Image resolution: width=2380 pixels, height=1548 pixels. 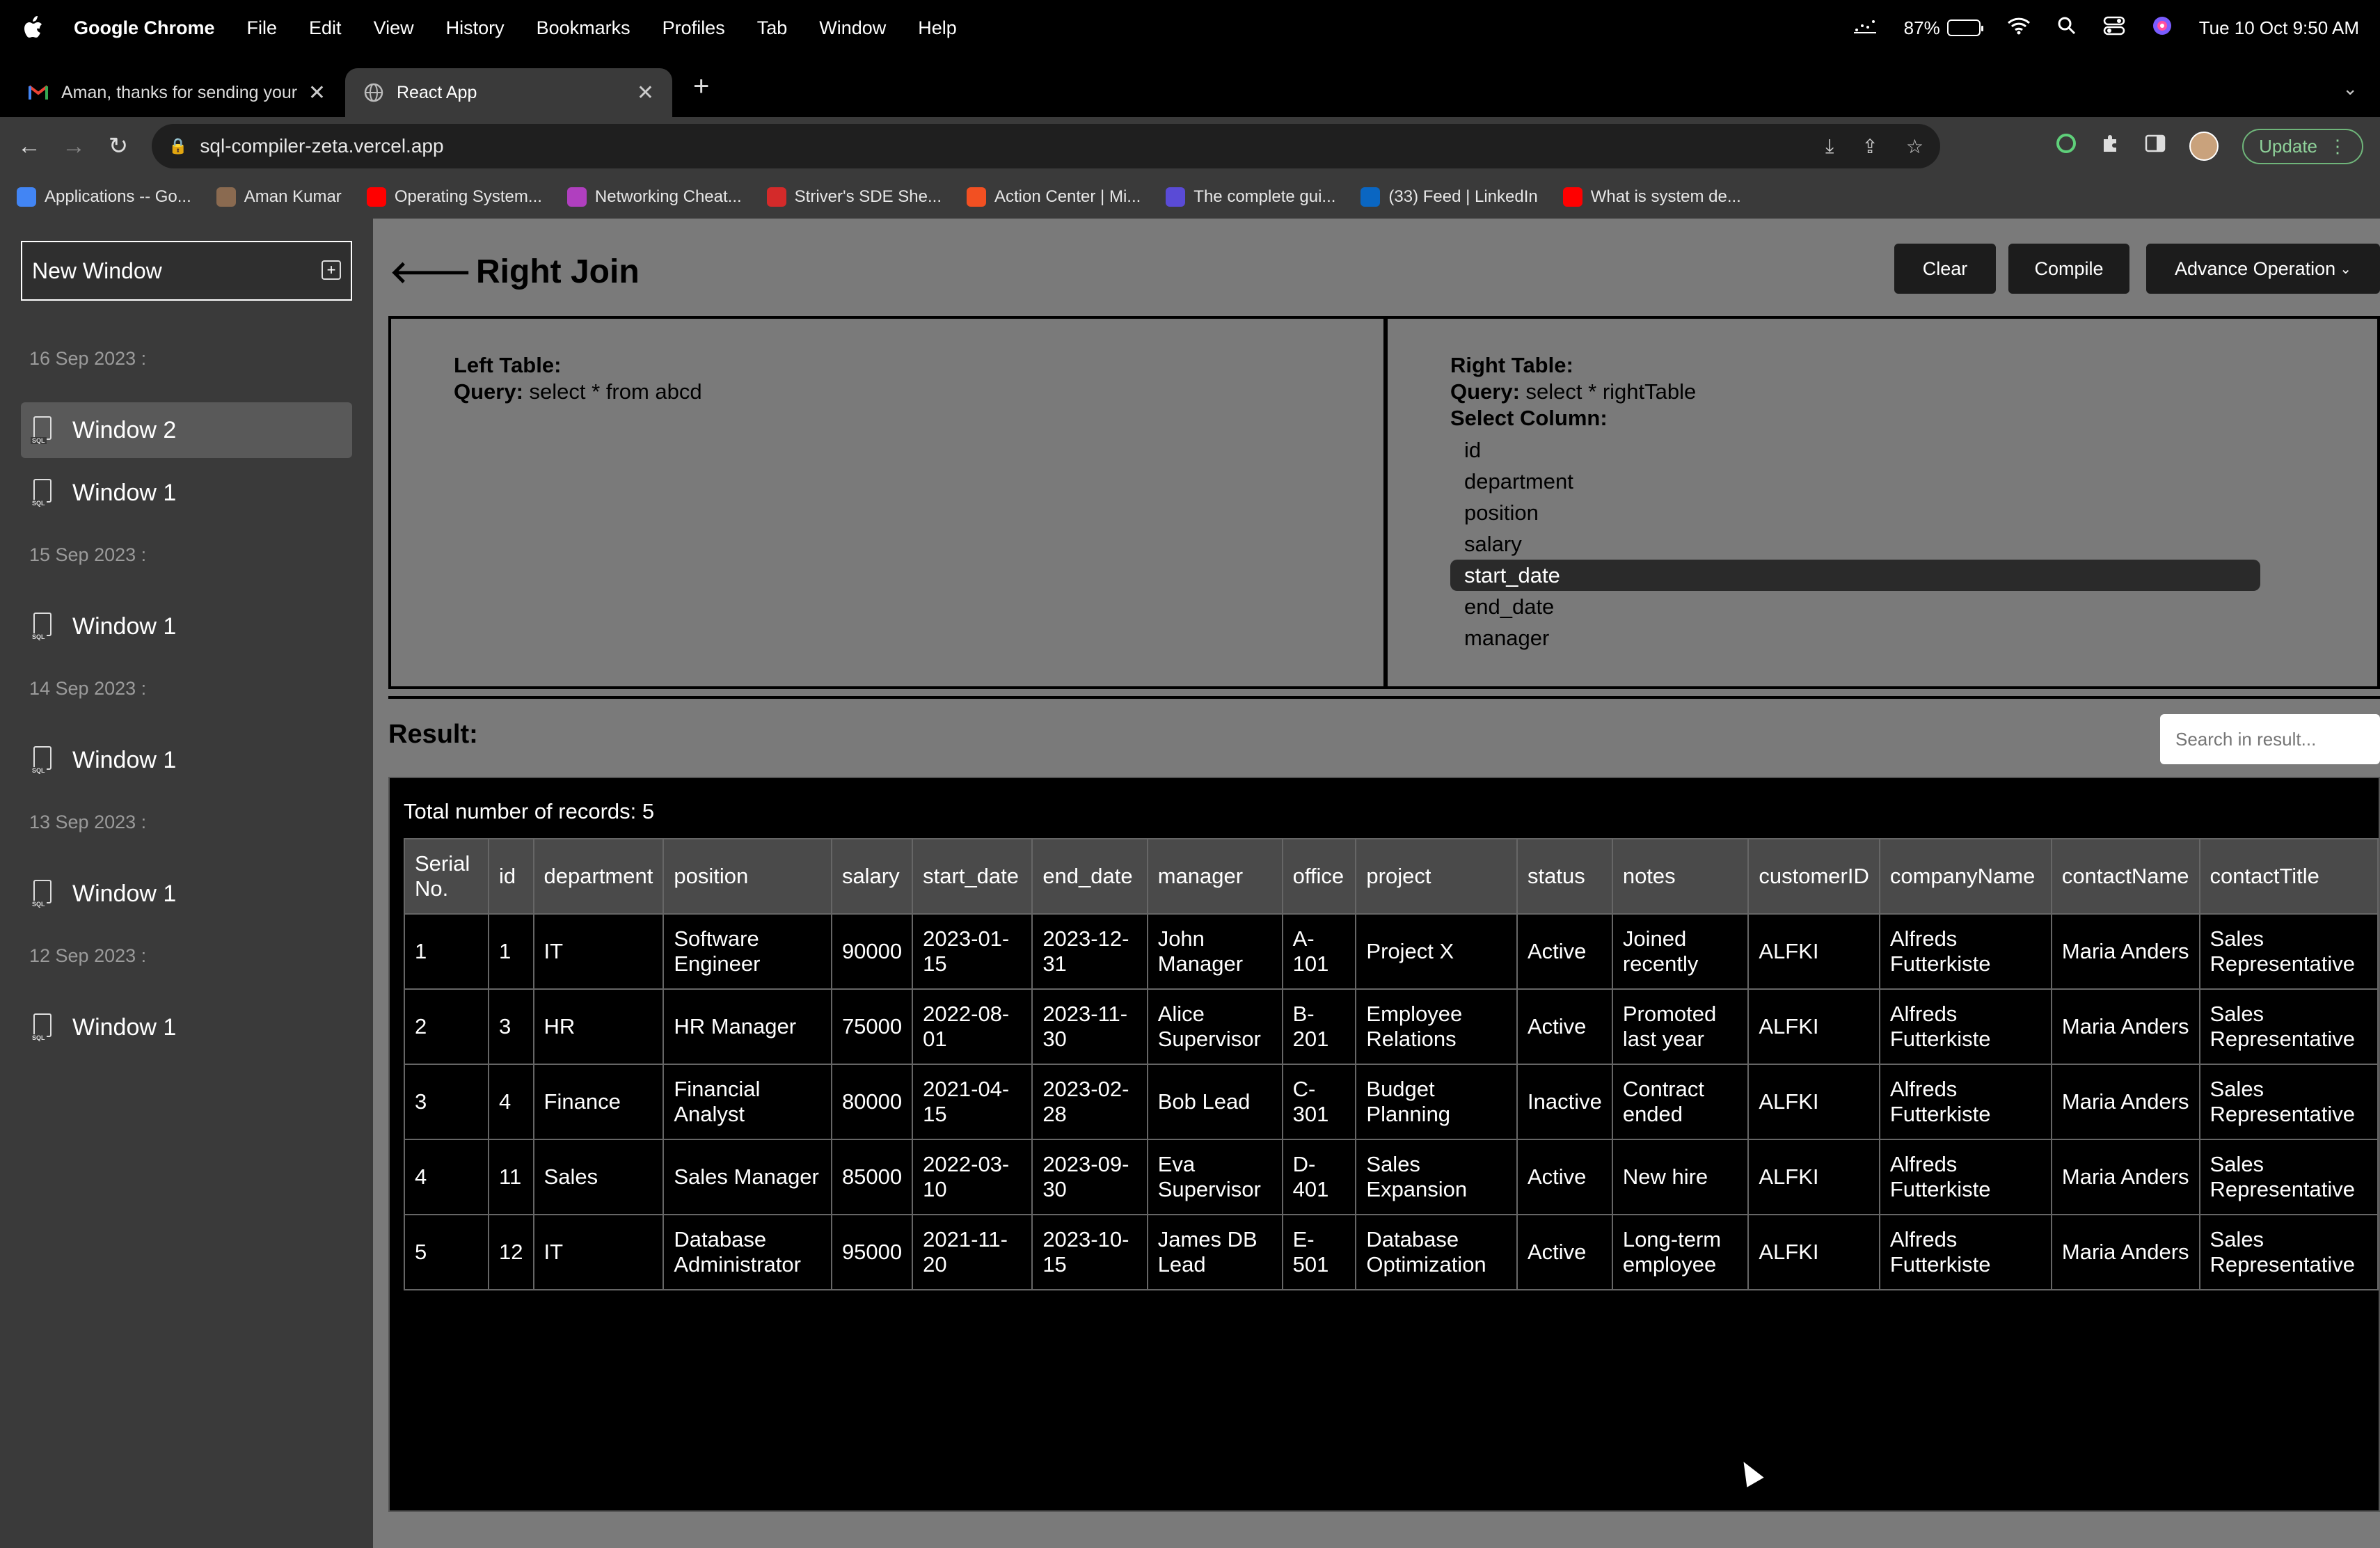 I want to click on column-option: id, so click(x=1855, y=450).